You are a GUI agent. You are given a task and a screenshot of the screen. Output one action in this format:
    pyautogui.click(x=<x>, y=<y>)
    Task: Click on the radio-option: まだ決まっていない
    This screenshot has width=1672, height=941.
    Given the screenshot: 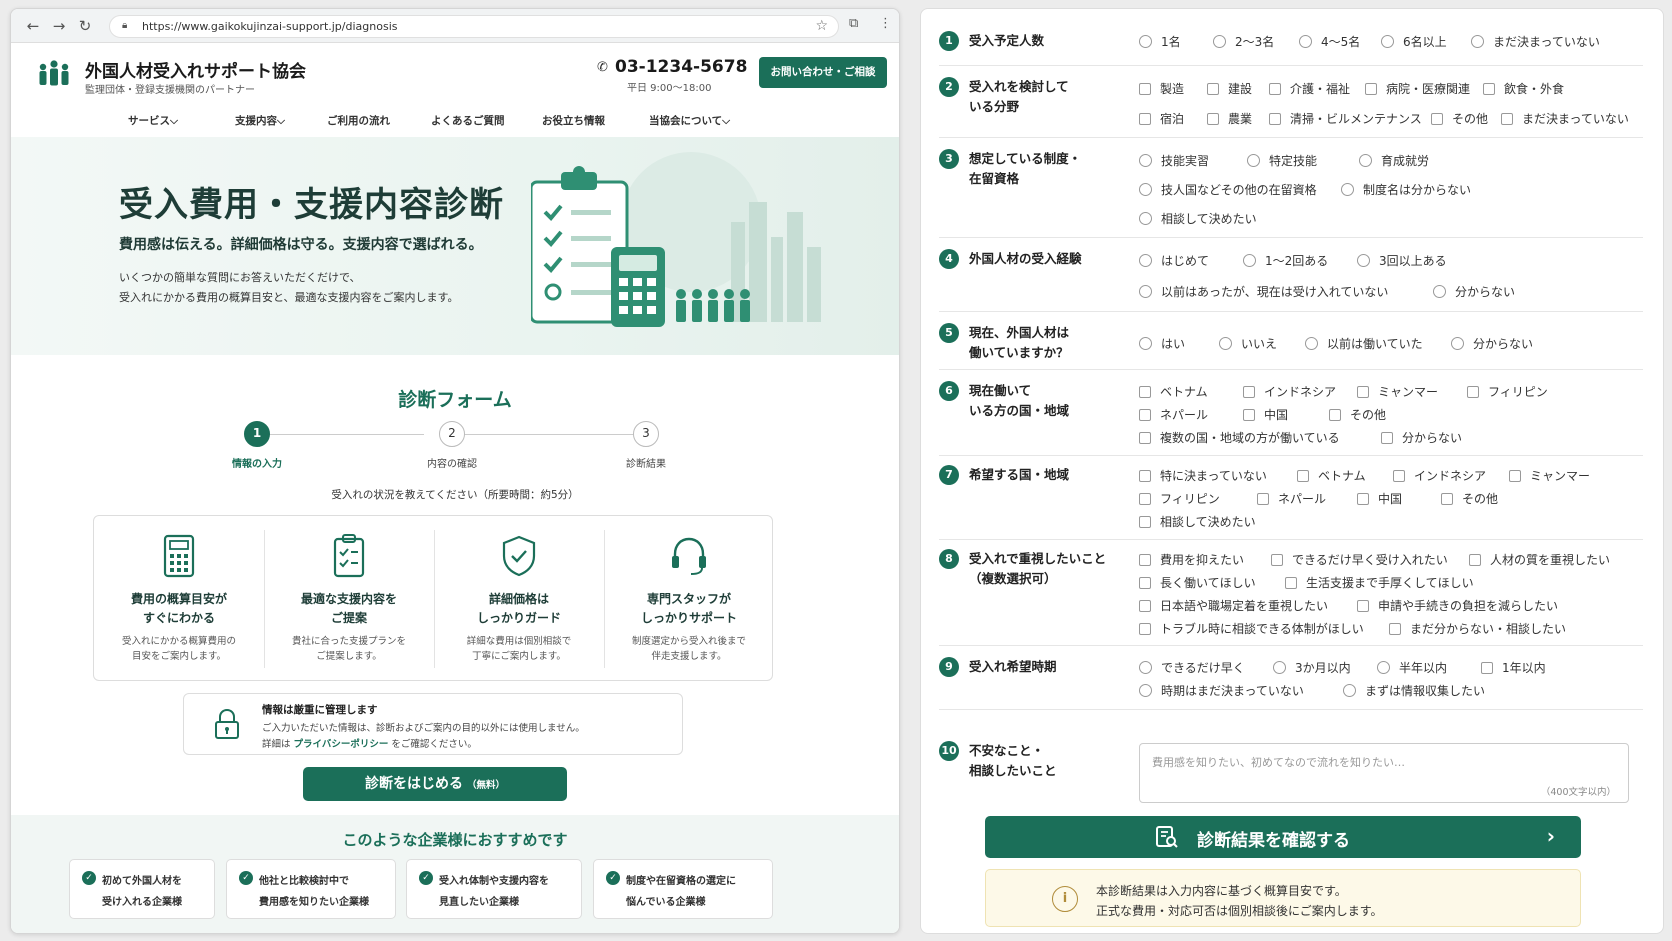 What is the action you would take?
    pyautogui.click(x=1535, y=41)
    